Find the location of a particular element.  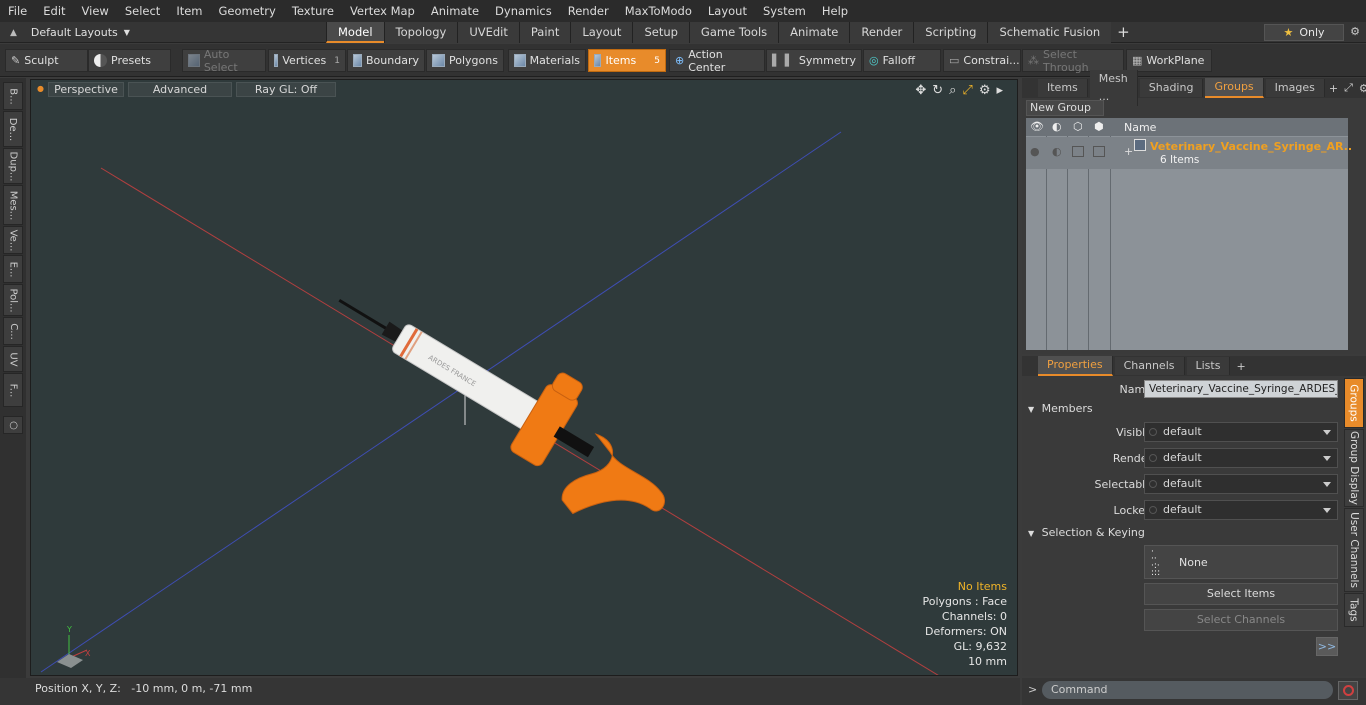

items-button: Items 5 is located at coordinates (627, 60).